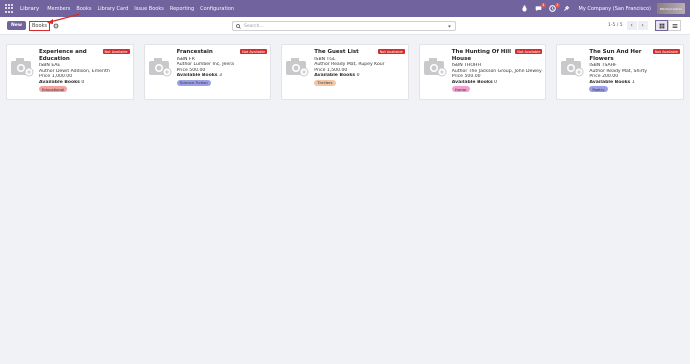  I want to click on pager-value: 1-5 / 5, so click(615, 25).